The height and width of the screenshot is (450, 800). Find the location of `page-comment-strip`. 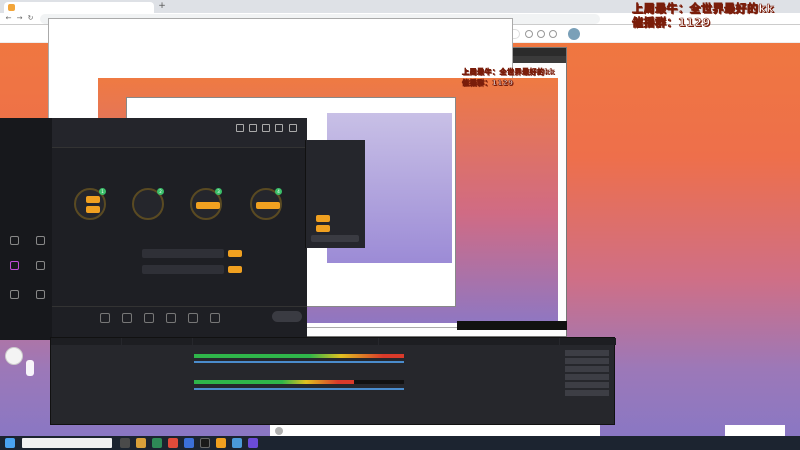

page-comment-strip is located at coordinates (435, 430).